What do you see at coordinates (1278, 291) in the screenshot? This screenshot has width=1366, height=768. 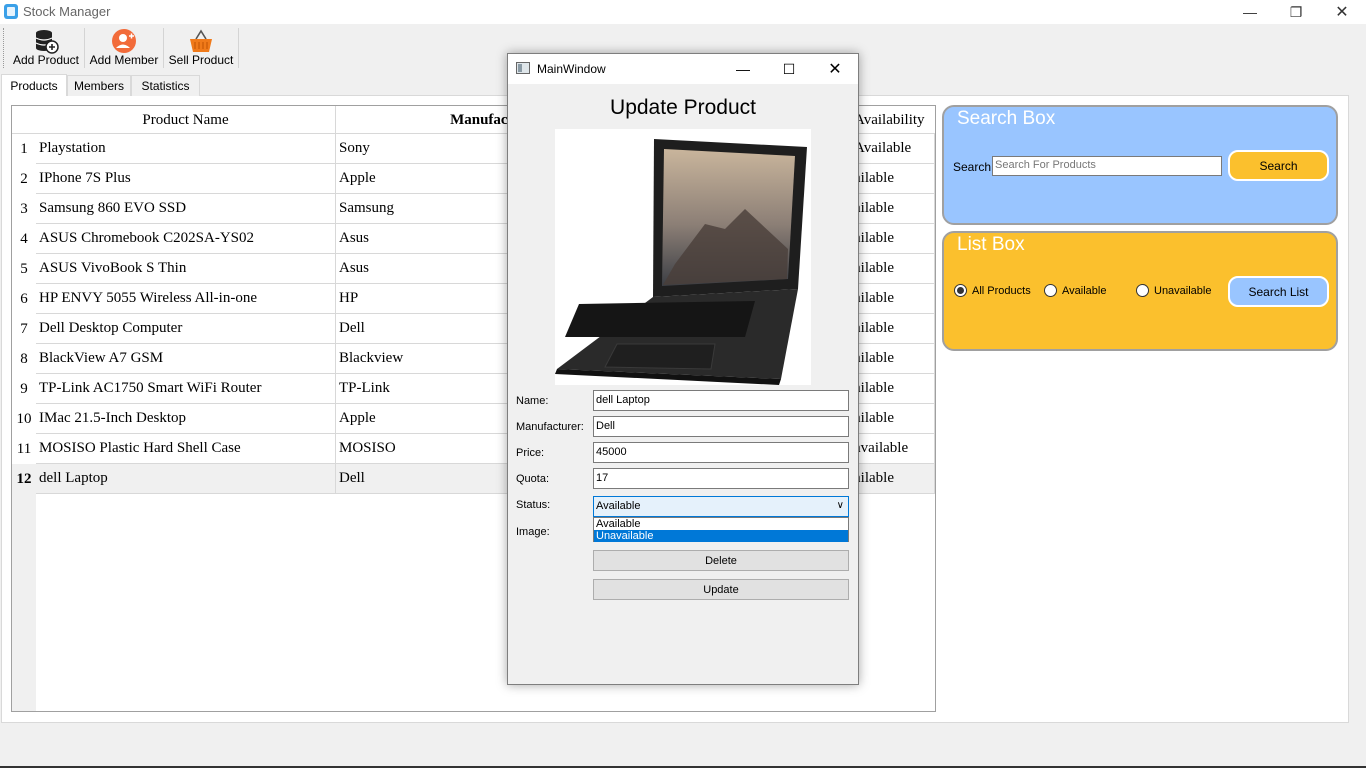 I see `search-list-button: Search List` at bounding box center [1278, 291].